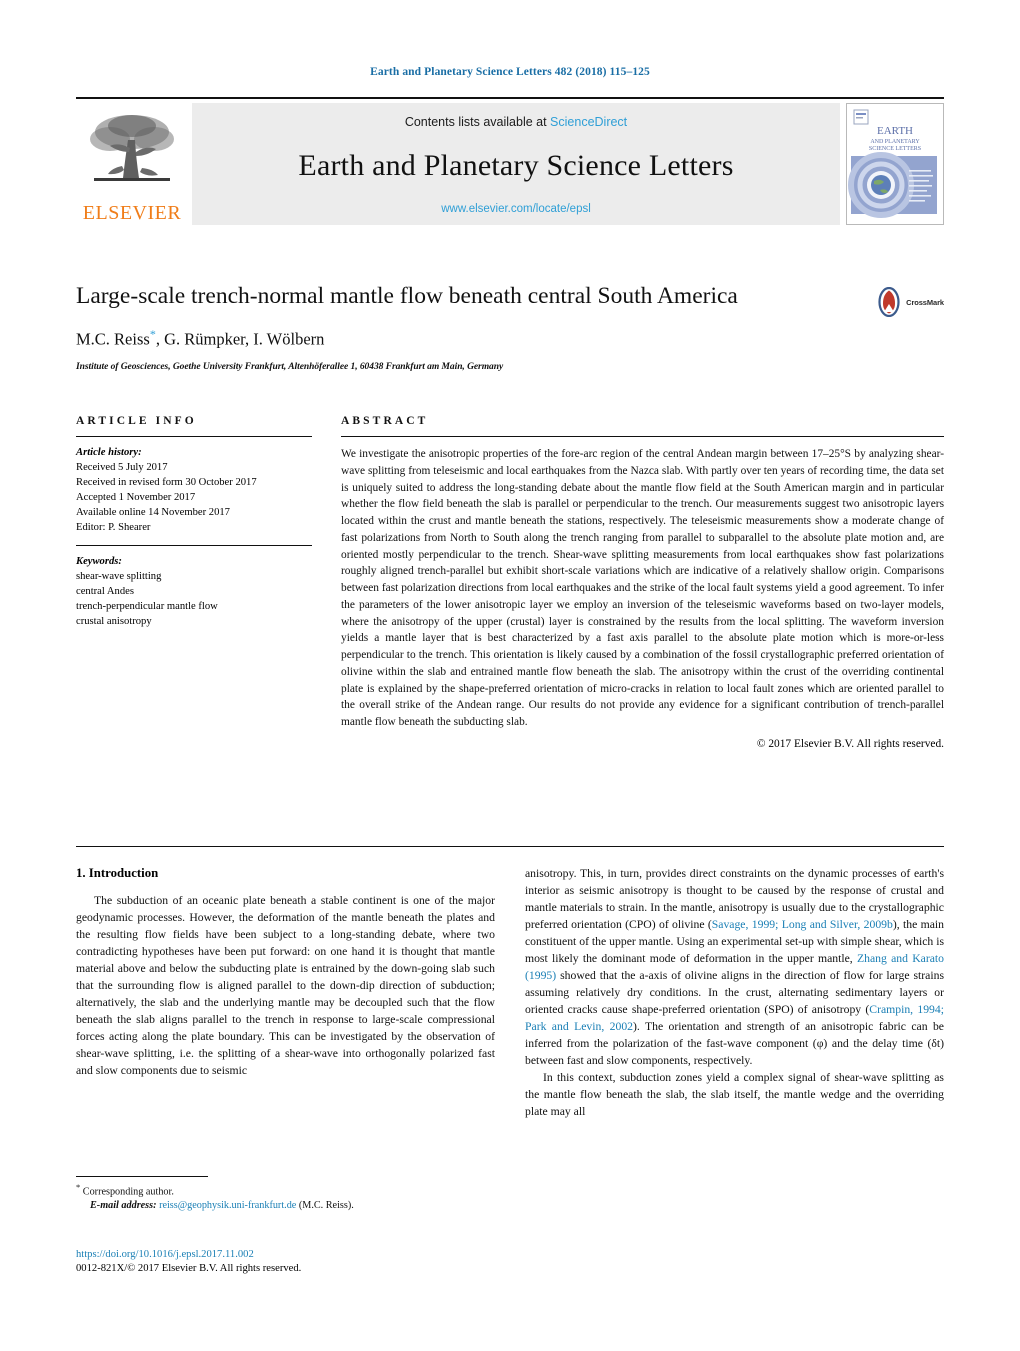 Image resolution: width=1020 pixels, height=1351 pixels. What do you see at coordinates (99, 562) in the screenshot?
I see `keywords-label: Keywords:` at bounding box center [99, 562].